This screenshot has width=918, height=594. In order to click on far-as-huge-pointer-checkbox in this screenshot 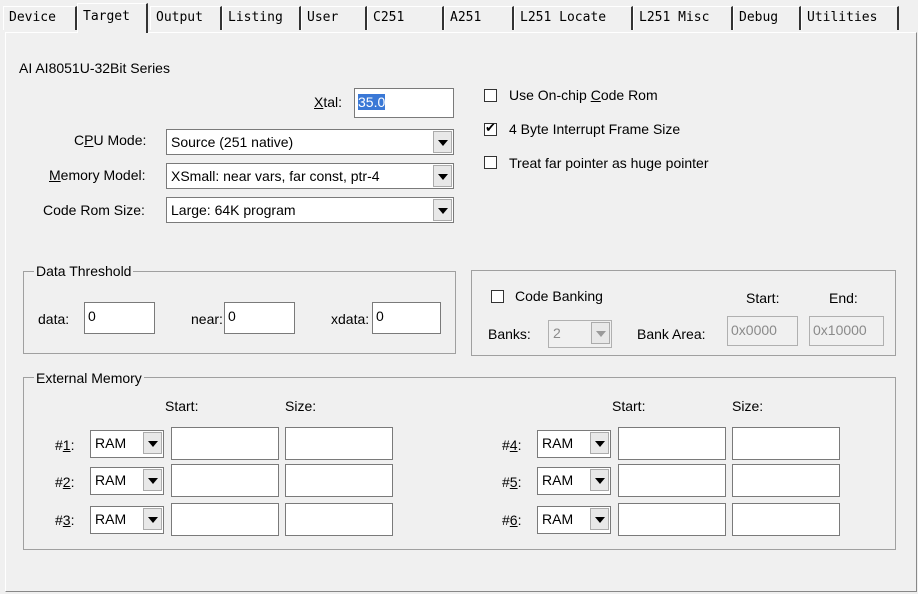, I will do `click(490, 162)`.